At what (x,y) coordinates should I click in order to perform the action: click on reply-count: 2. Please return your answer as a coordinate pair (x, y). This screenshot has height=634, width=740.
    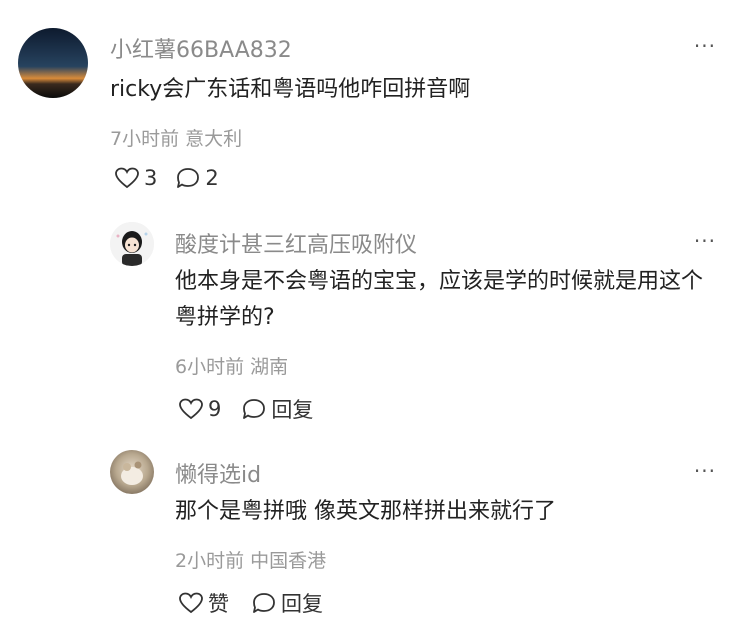
    Looking at the image, I should click on (212, 178).